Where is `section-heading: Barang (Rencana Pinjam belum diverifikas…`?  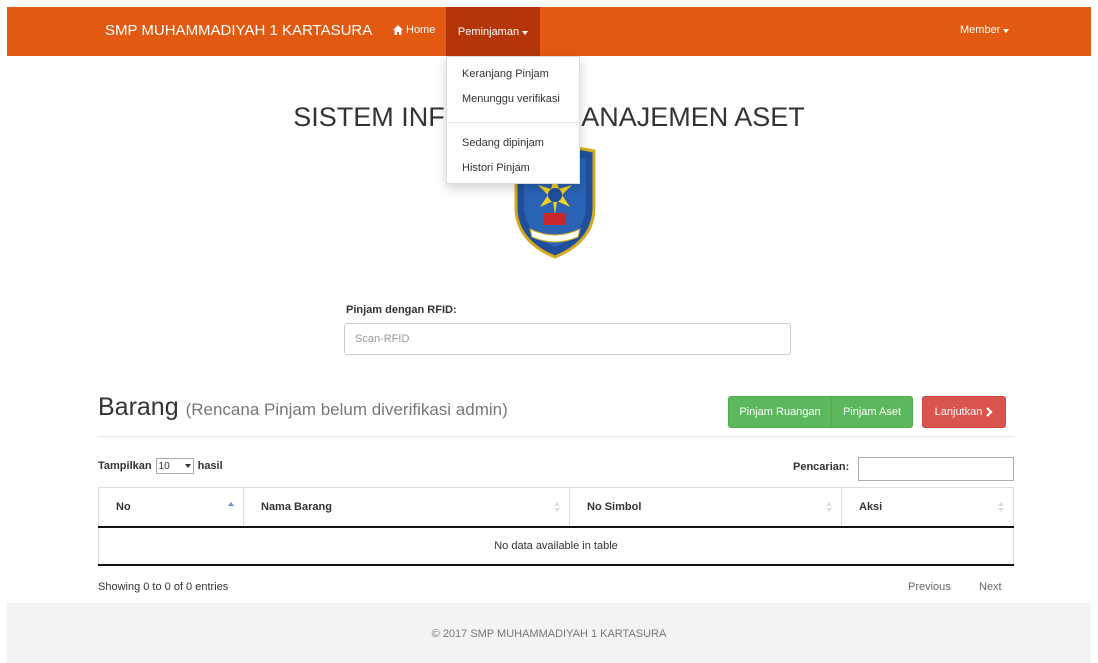
section-heading: Barang (Rencana Pinjam belum diverifikas… is located at coordinates (303, 407).